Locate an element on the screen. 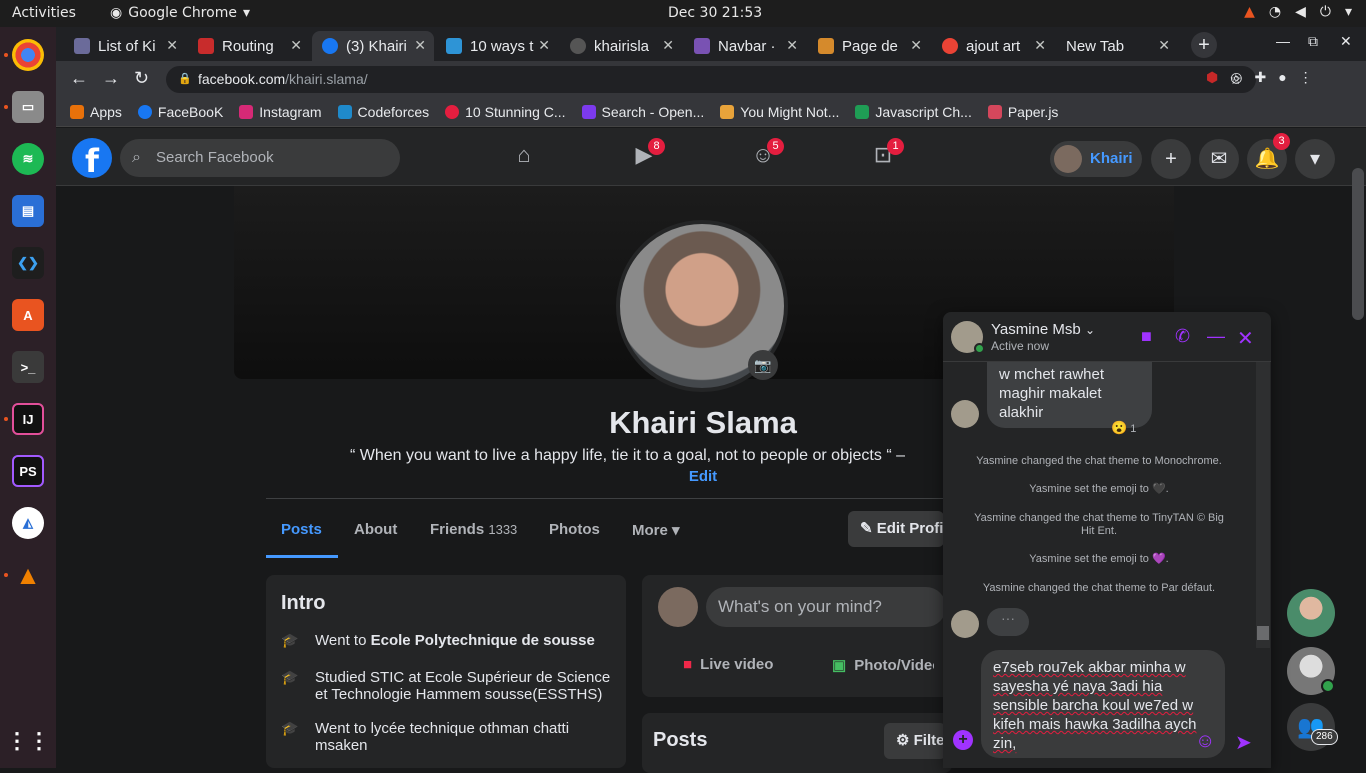 The image size is (1366, 773). profile-avatar-icon: ● is located at coordinates (1282, 77).